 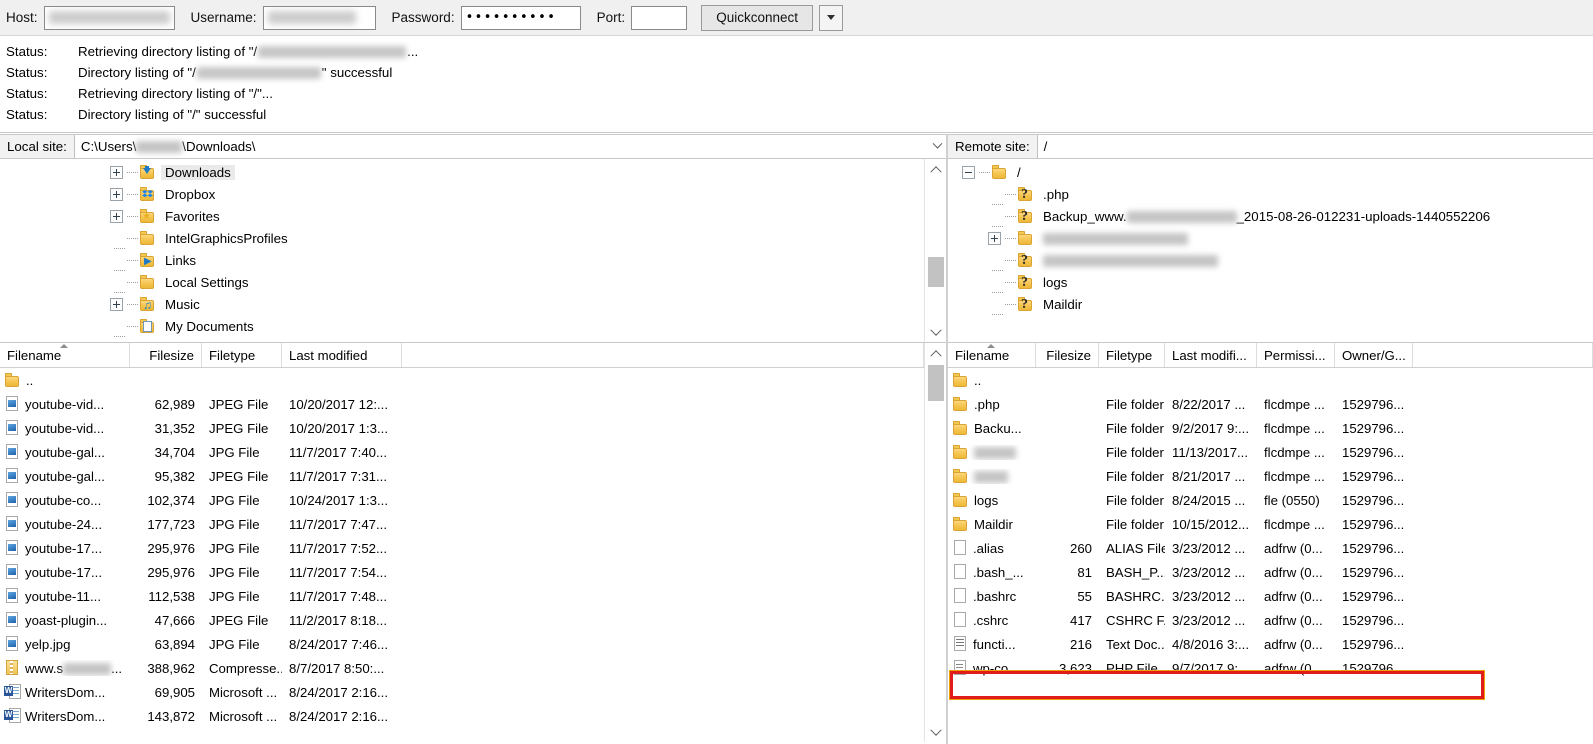 What do you see at coordinates (937, 146) in the screenshot?
I see `local-site-dropdown` at bounding box center [937, 146].